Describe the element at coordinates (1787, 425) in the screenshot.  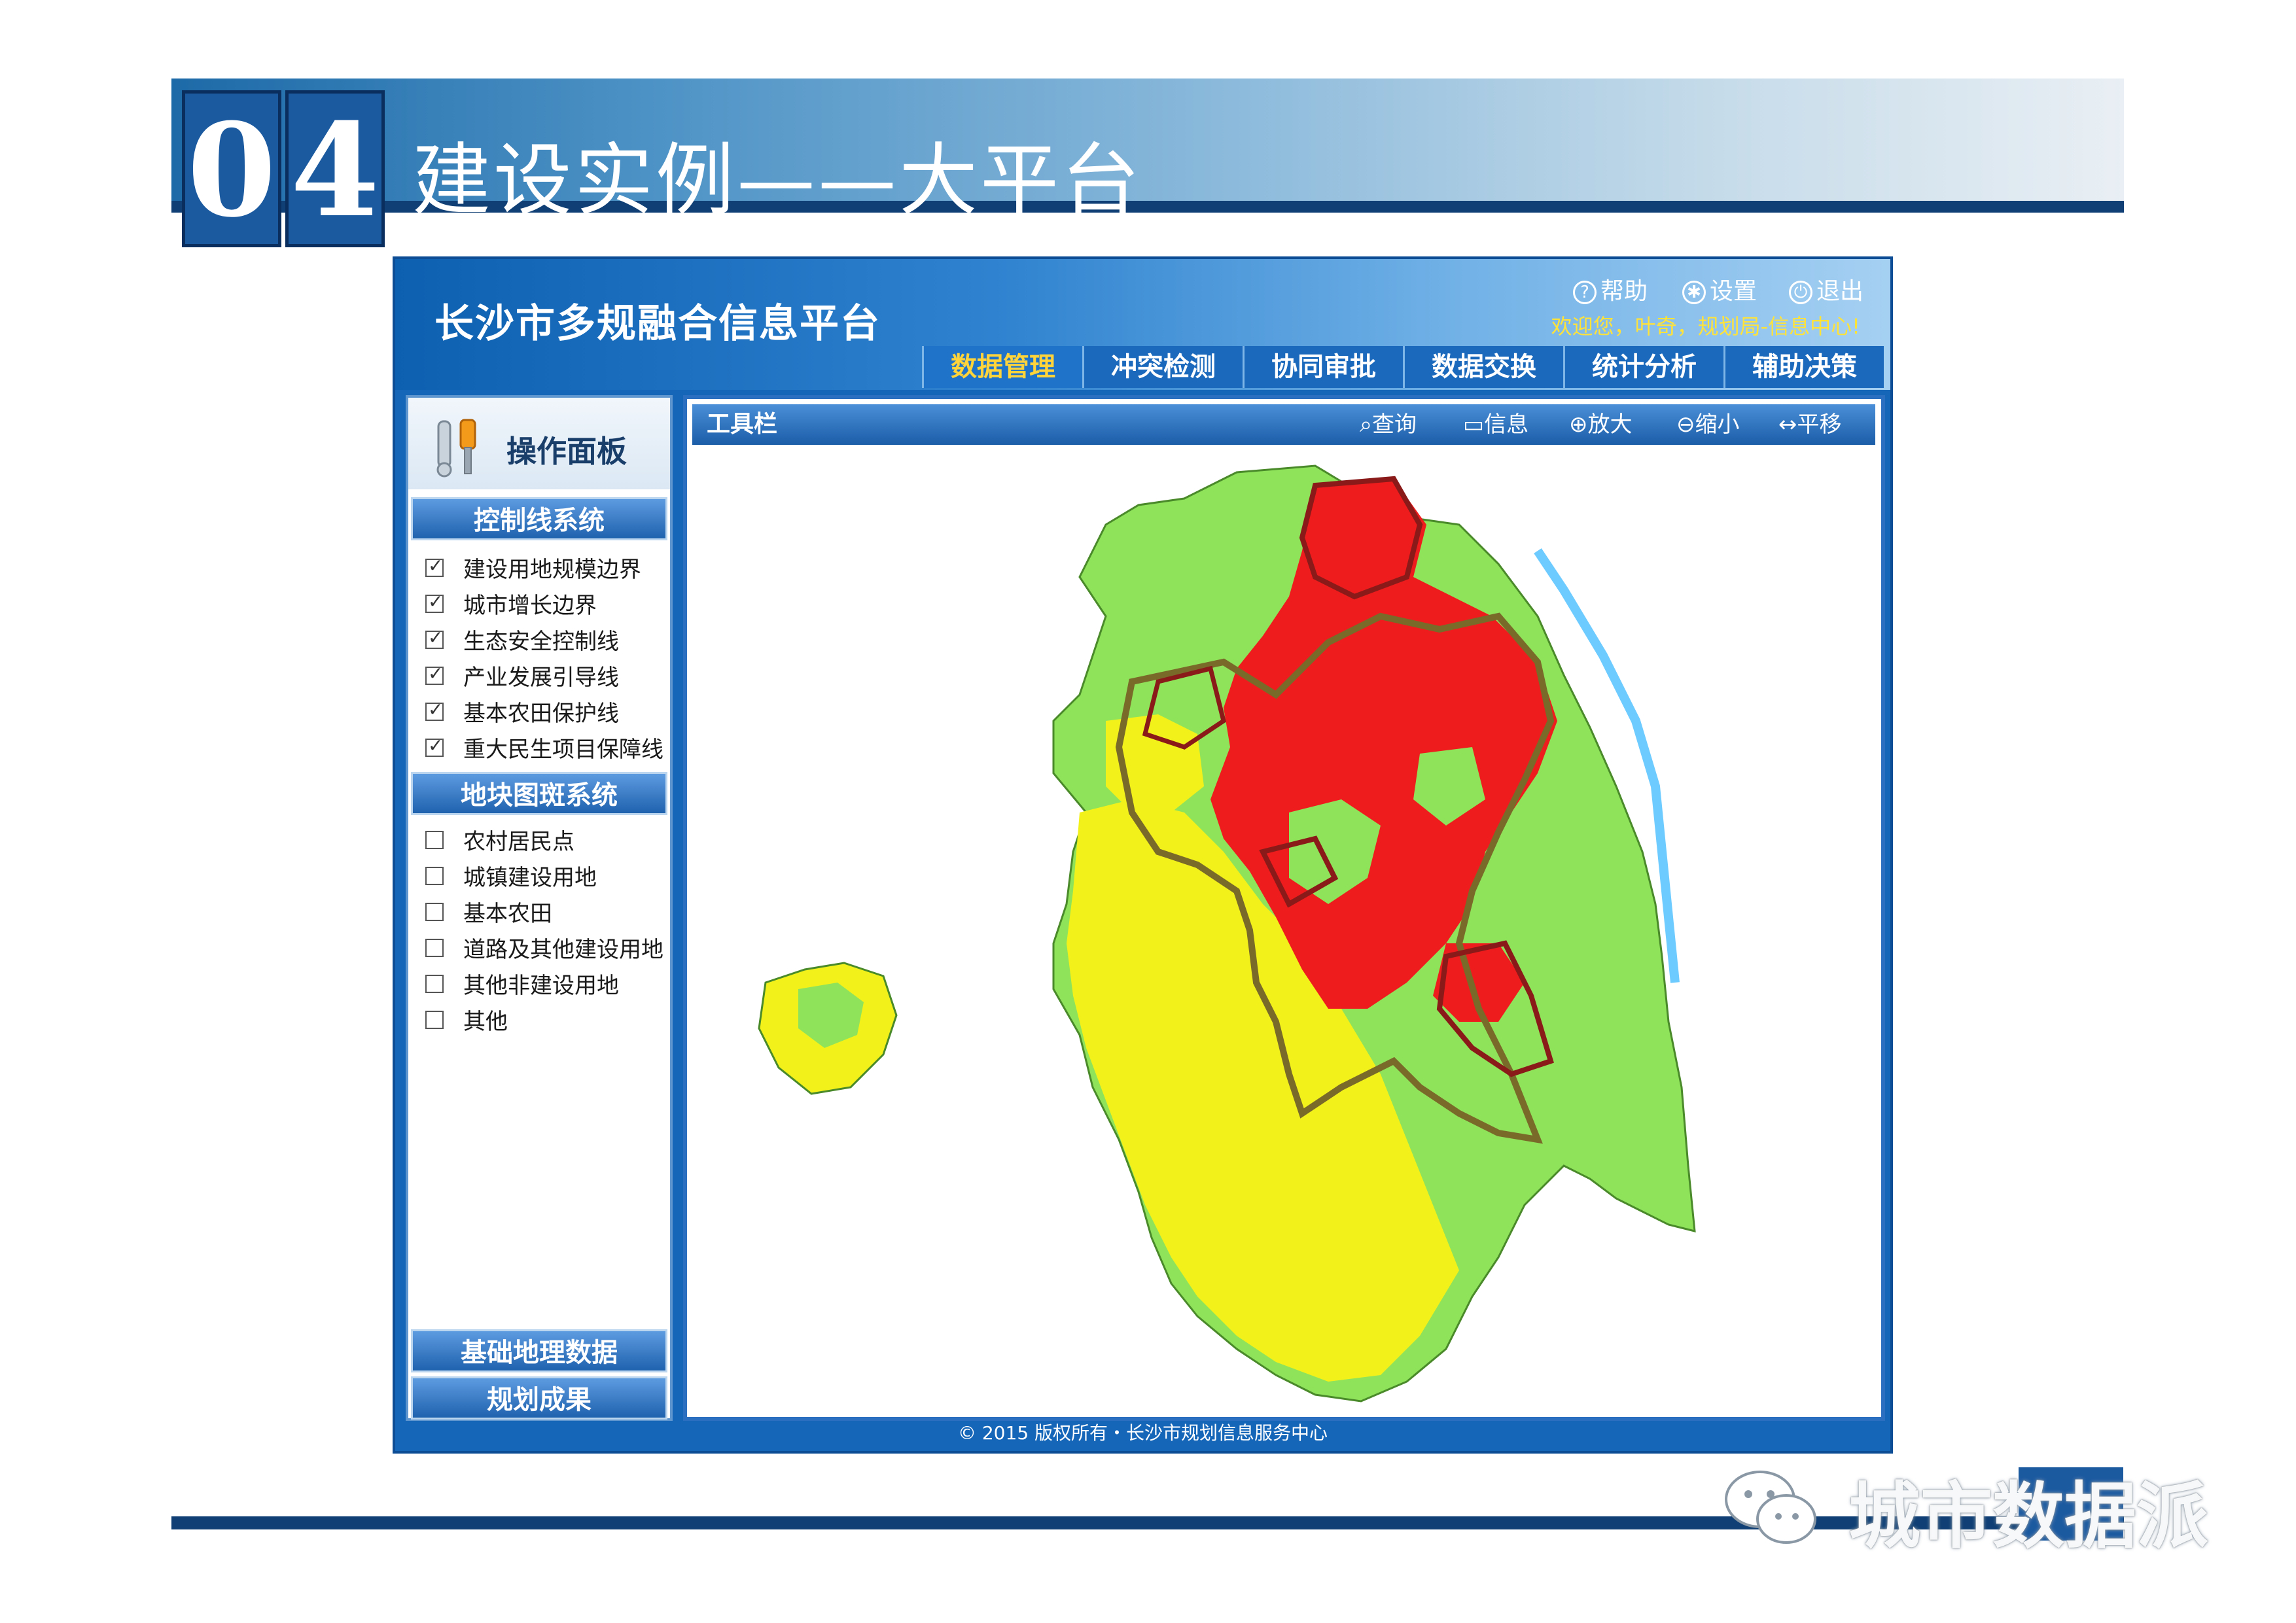
I see `pan-arrows-icon: ↔` at that location.